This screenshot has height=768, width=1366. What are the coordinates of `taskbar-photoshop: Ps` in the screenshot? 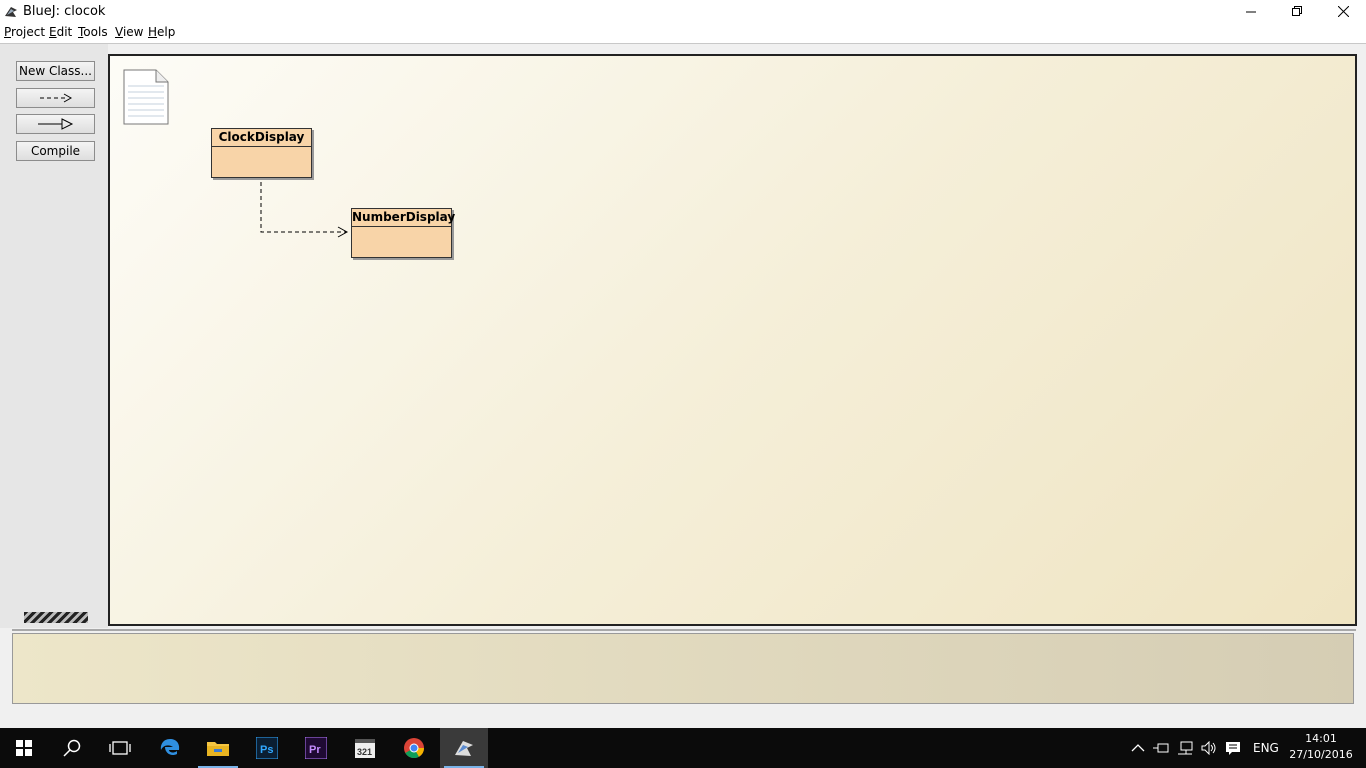 It's located at (267, 748).